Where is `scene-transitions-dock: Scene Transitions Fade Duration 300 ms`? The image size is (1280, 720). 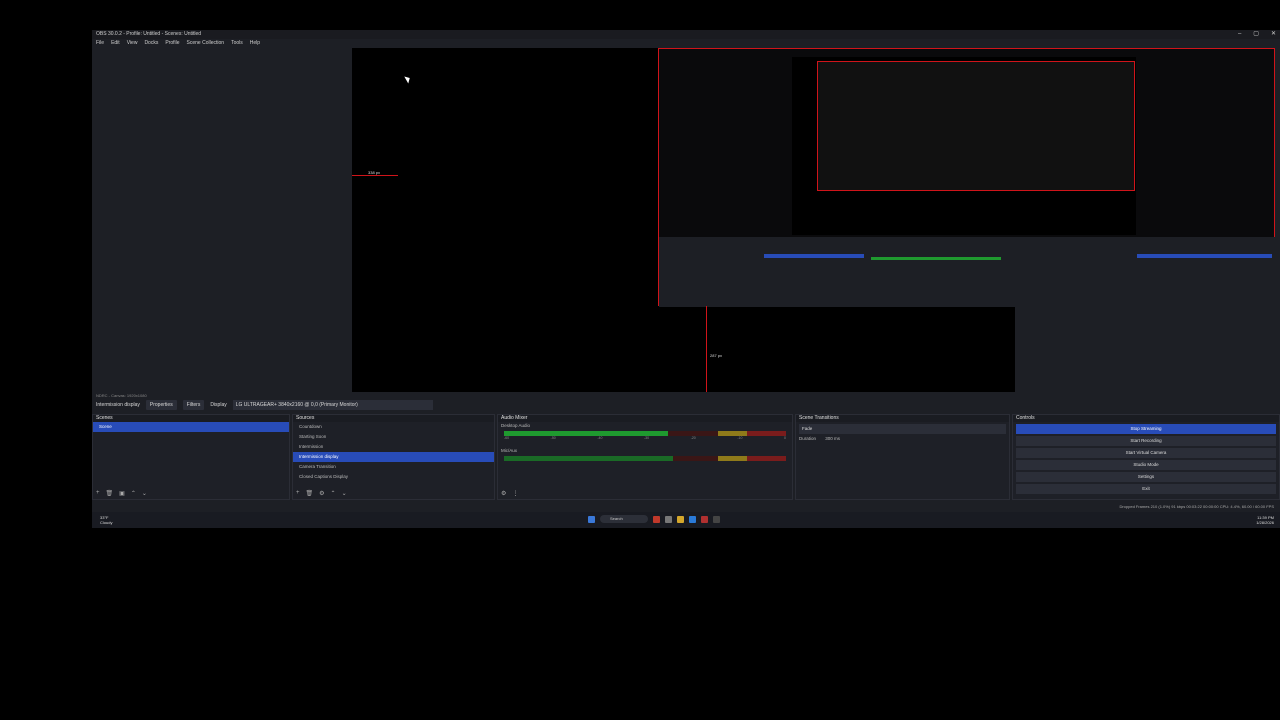
scene-transitions-dock: Scene Transitions Fade Duration 300 ms is located at coordinates (902, 457).